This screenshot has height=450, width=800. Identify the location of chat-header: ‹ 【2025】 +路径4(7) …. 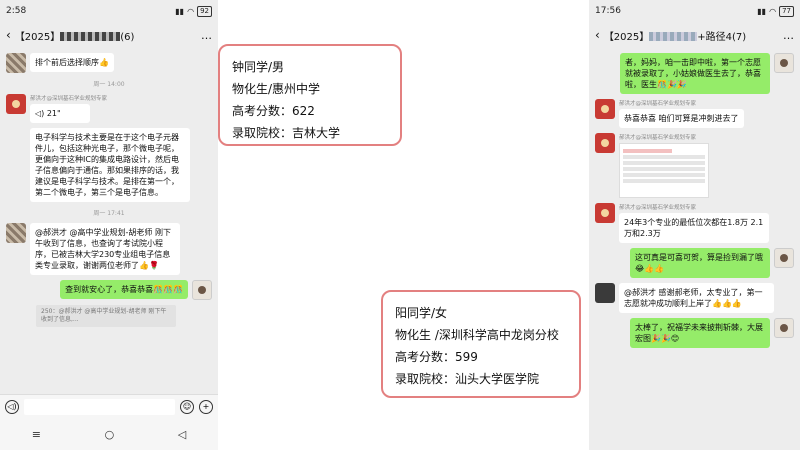
(694, 35).